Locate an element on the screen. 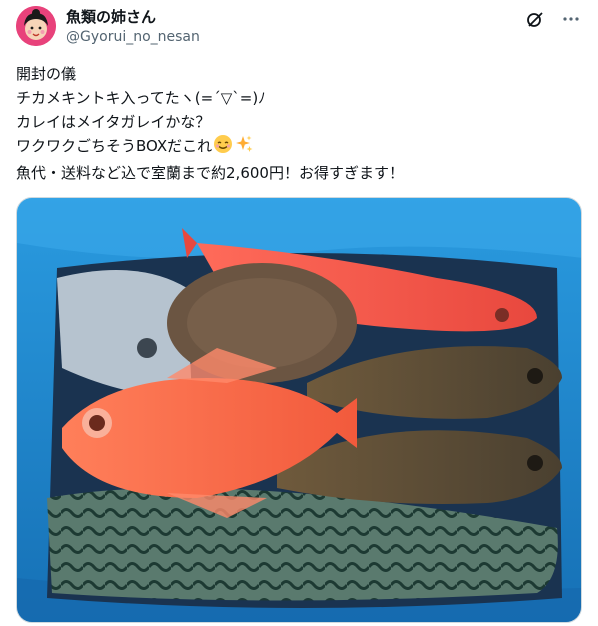 The width and height of the screenshot is (598, 626). display-name: 魚類の姉さん is located at coordinates (133, 17).